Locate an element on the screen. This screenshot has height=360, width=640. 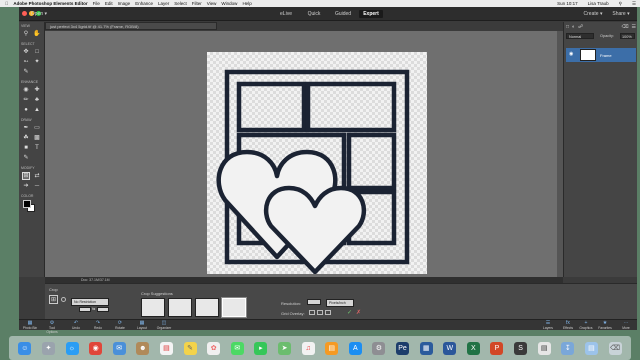
mail-icon: ✉ is located at coordinates (119, 348).